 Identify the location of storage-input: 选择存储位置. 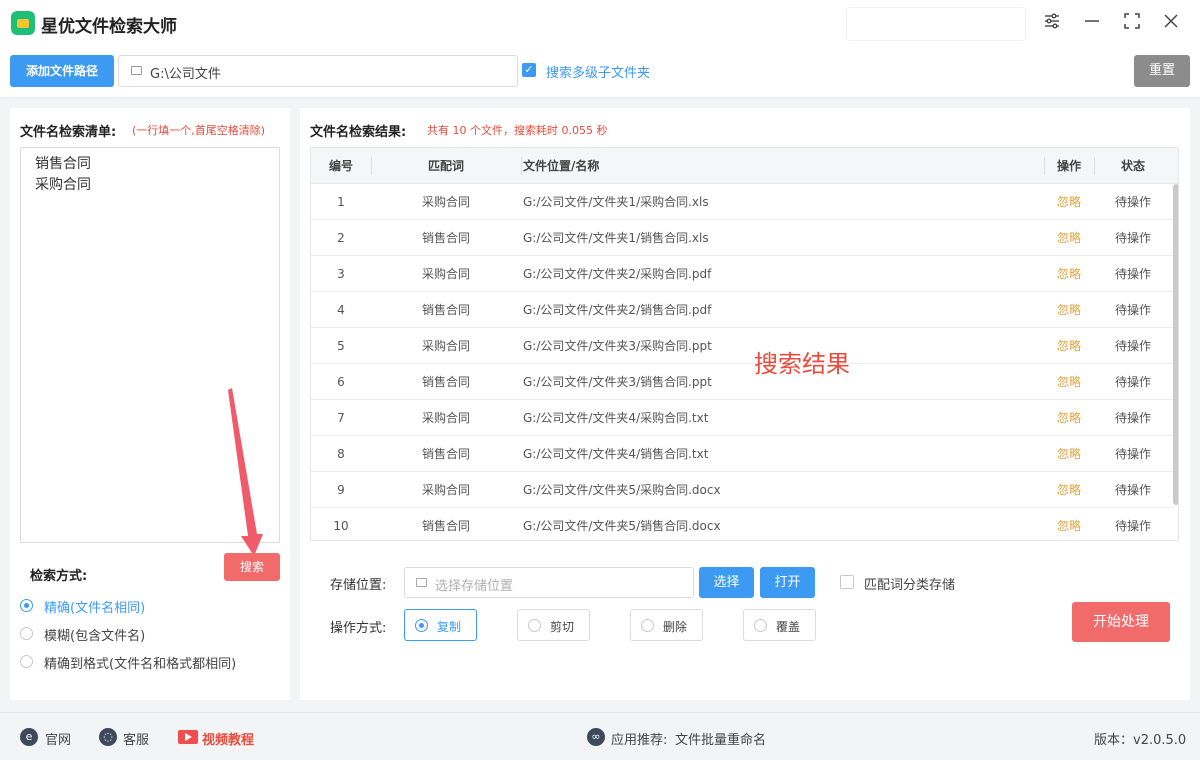
(549, 582).